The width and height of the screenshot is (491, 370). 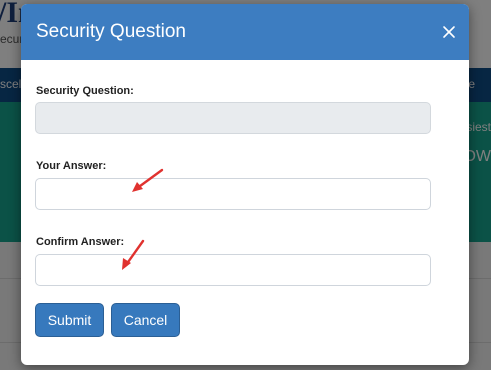 I want to click on close-button, so click(x=449, y=32).